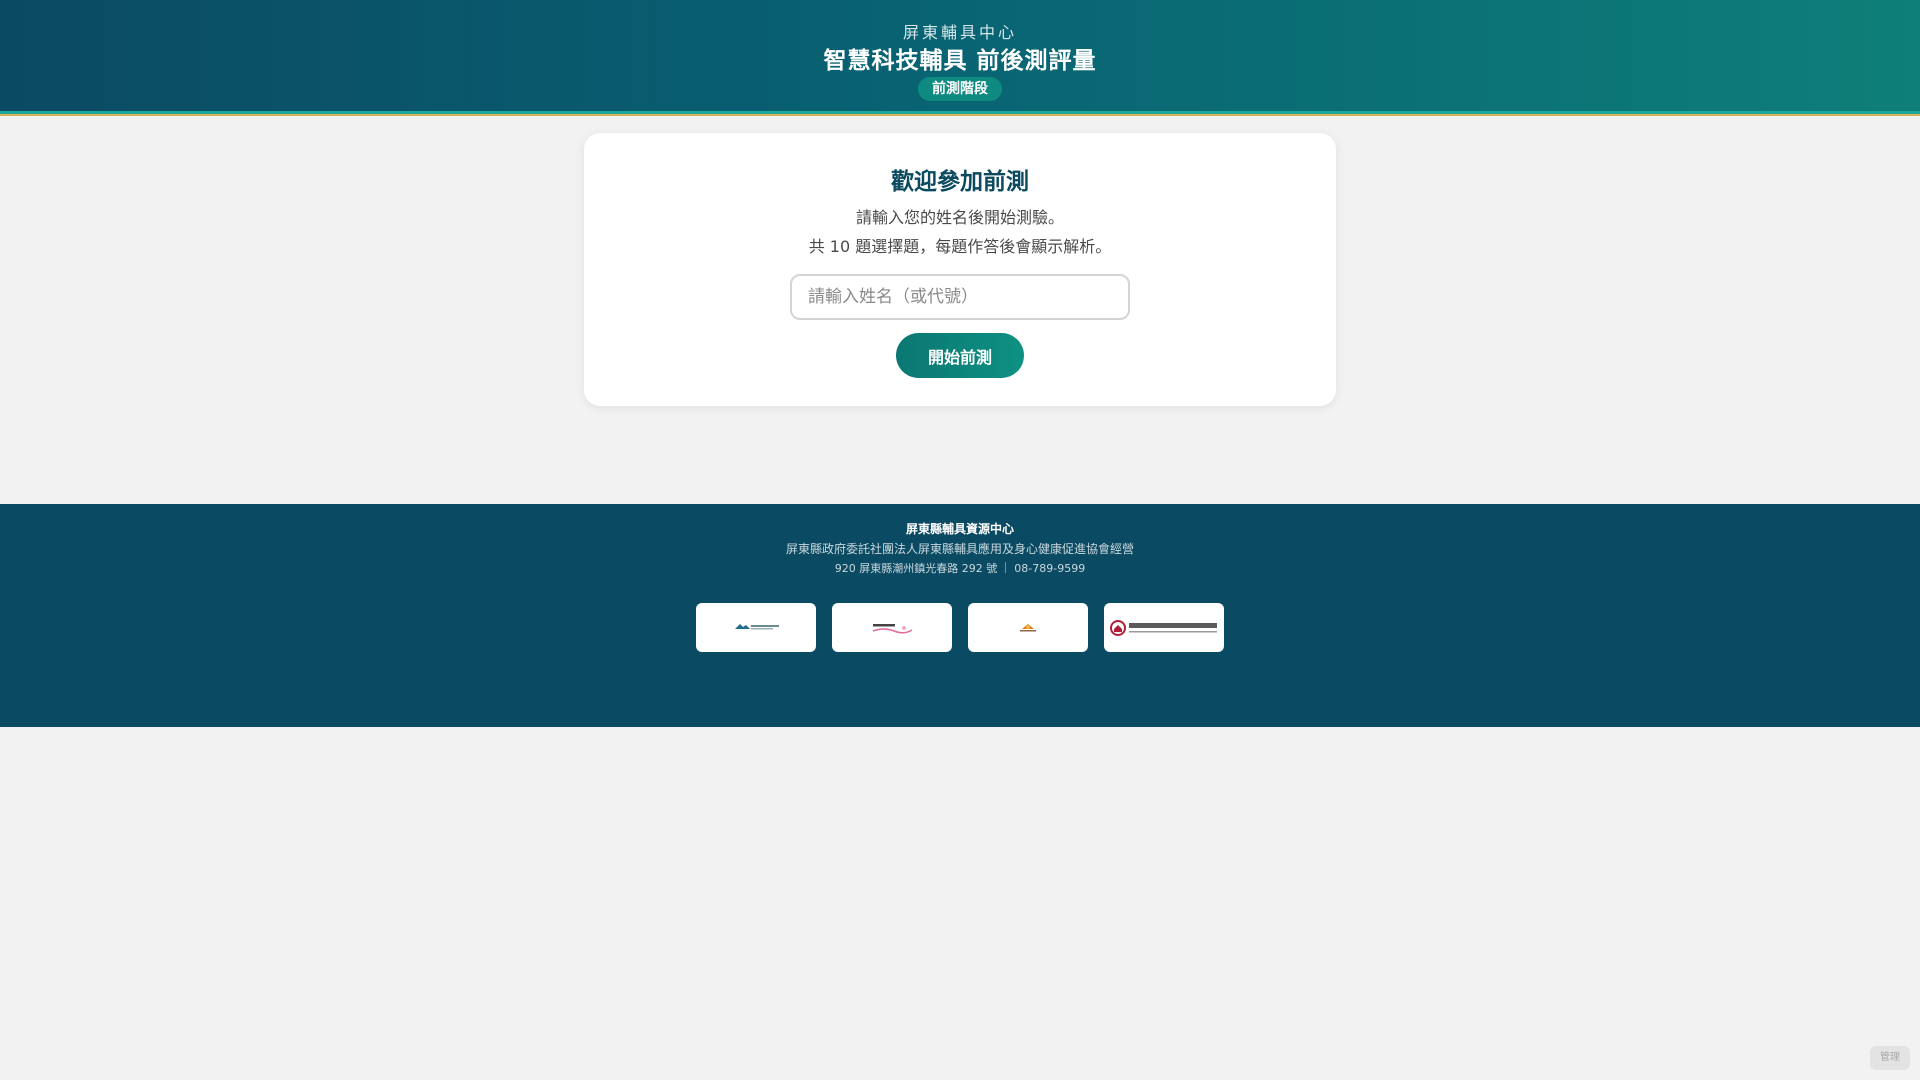 This screenshot has height=1080, width=1920. What do you see at coordinates (959, 549) in the screenshot?
I see `footer-description: 屏東縣政府委託社團法人屏東縣輔具應用及身心健康促進協會經營` at bounding box center [959, 549].